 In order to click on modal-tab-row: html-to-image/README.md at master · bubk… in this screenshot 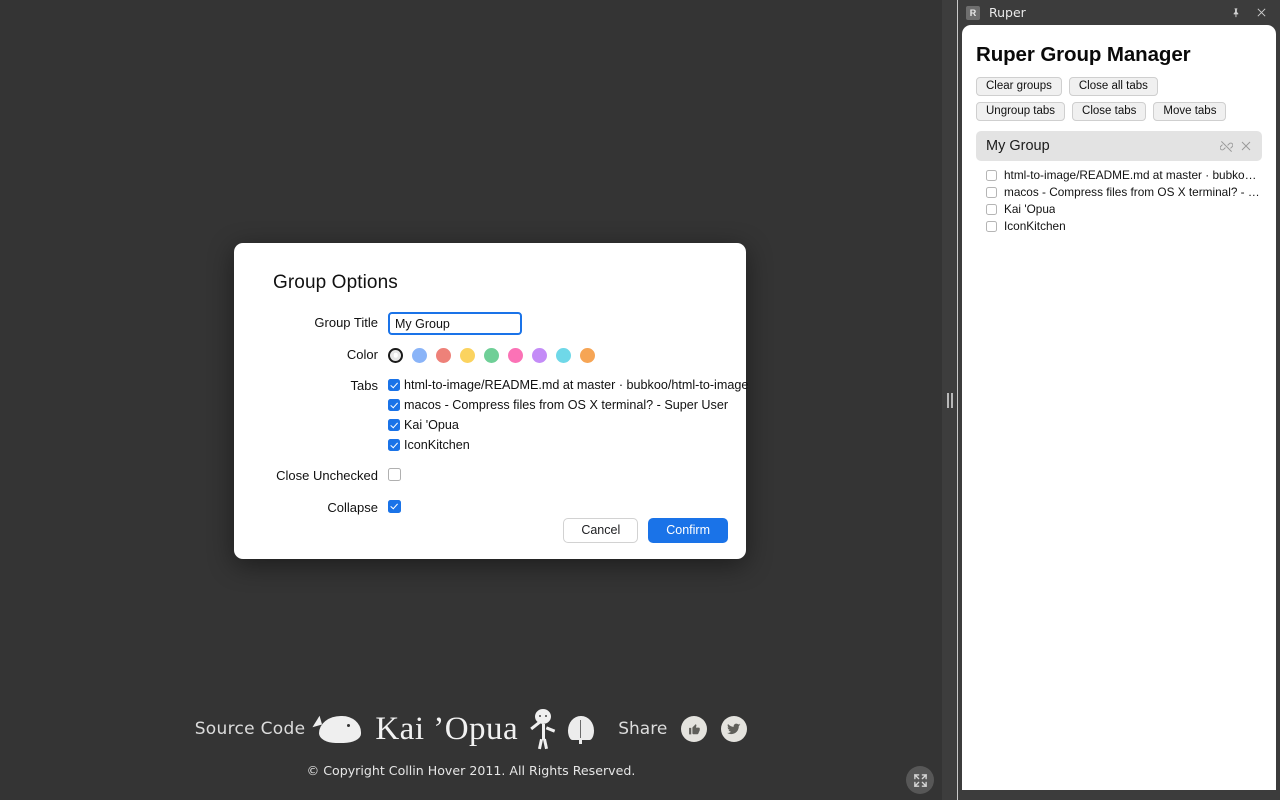, I will do `click(568, 385)`.